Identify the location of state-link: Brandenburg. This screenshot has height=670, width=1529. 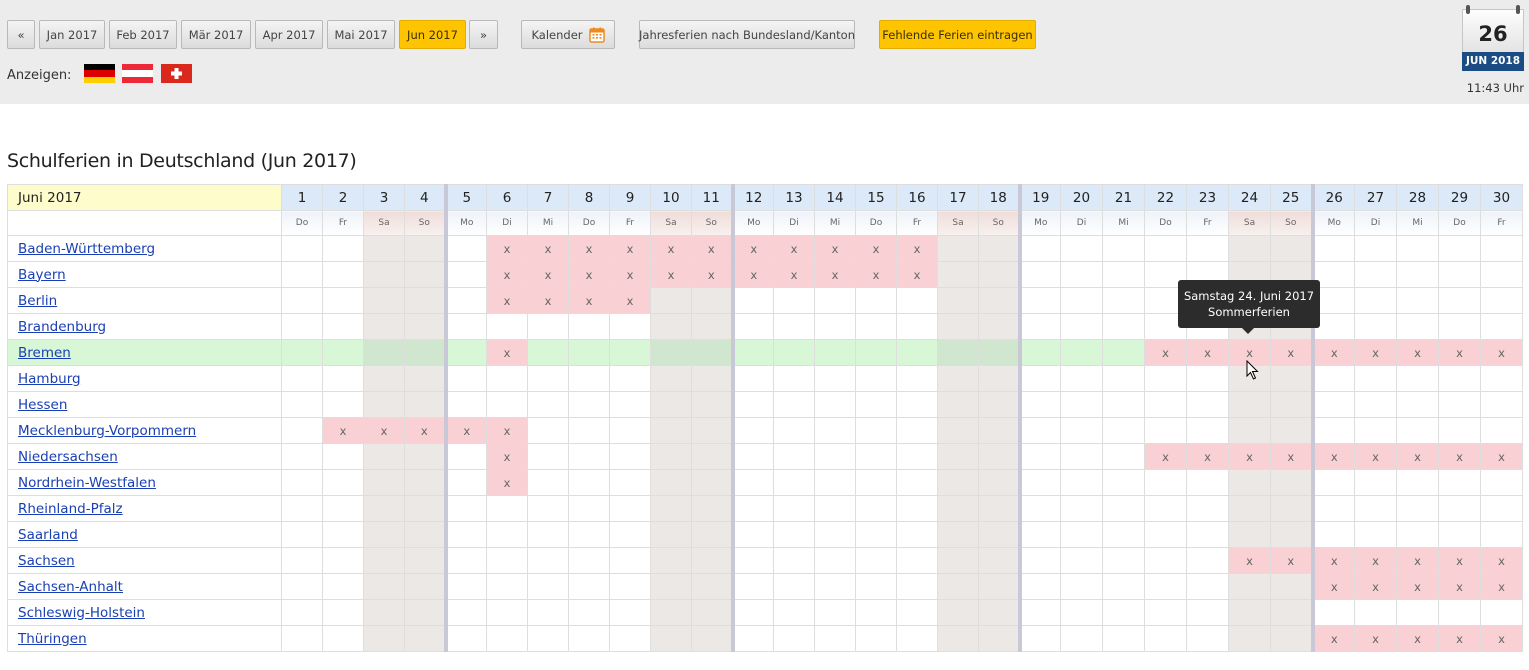
(62, 327).